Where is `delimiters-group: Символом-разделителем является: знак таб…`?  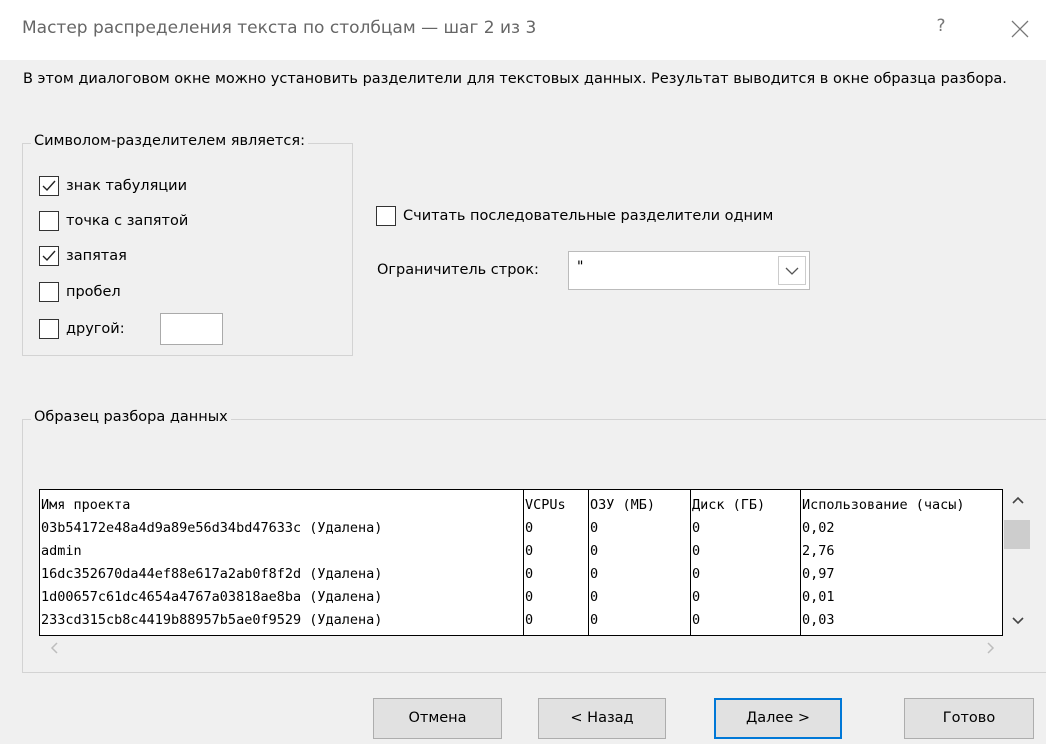
delimiters-group: Символом-разделителем является: знак таб… is located at coordinates (187, 244).